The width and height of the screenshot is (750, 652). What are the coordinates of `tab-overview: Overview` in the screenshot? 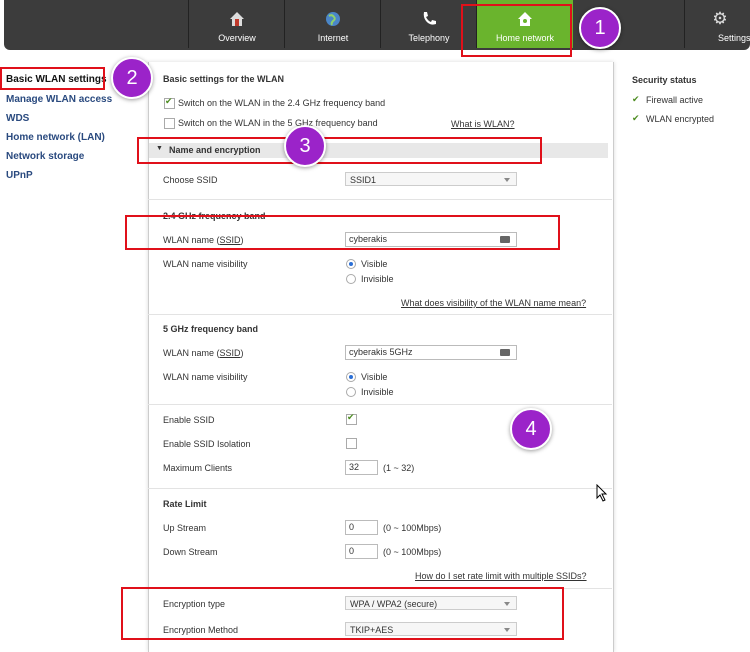 It's located at (236, 24).